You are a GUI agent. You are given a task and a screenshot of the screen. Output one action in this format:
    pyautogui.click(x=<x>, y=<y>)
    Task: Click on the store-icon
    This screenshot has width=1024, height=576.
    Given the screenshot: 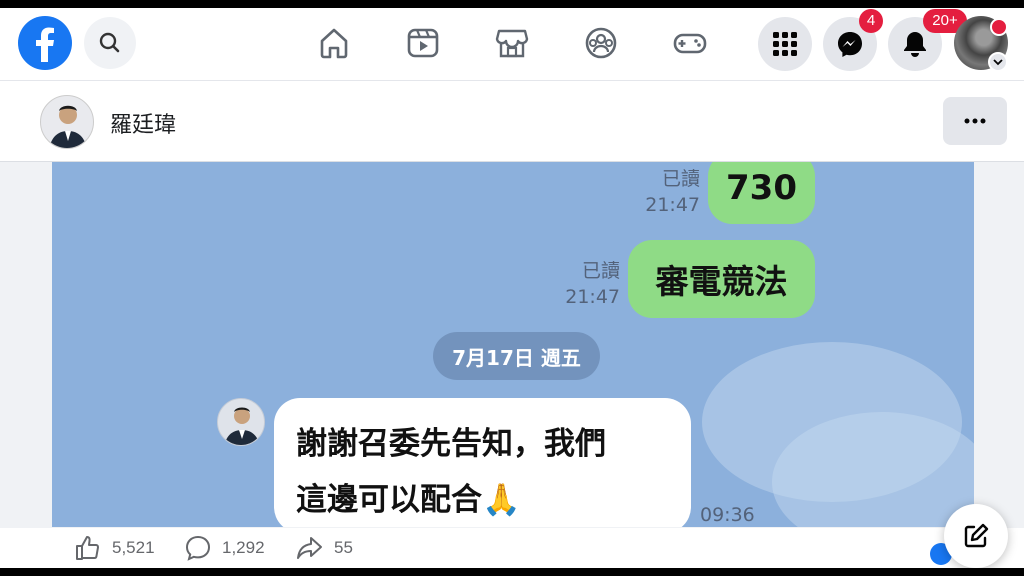 What is the action you would take?
    pyautogui.click(x=512, y=43)
    